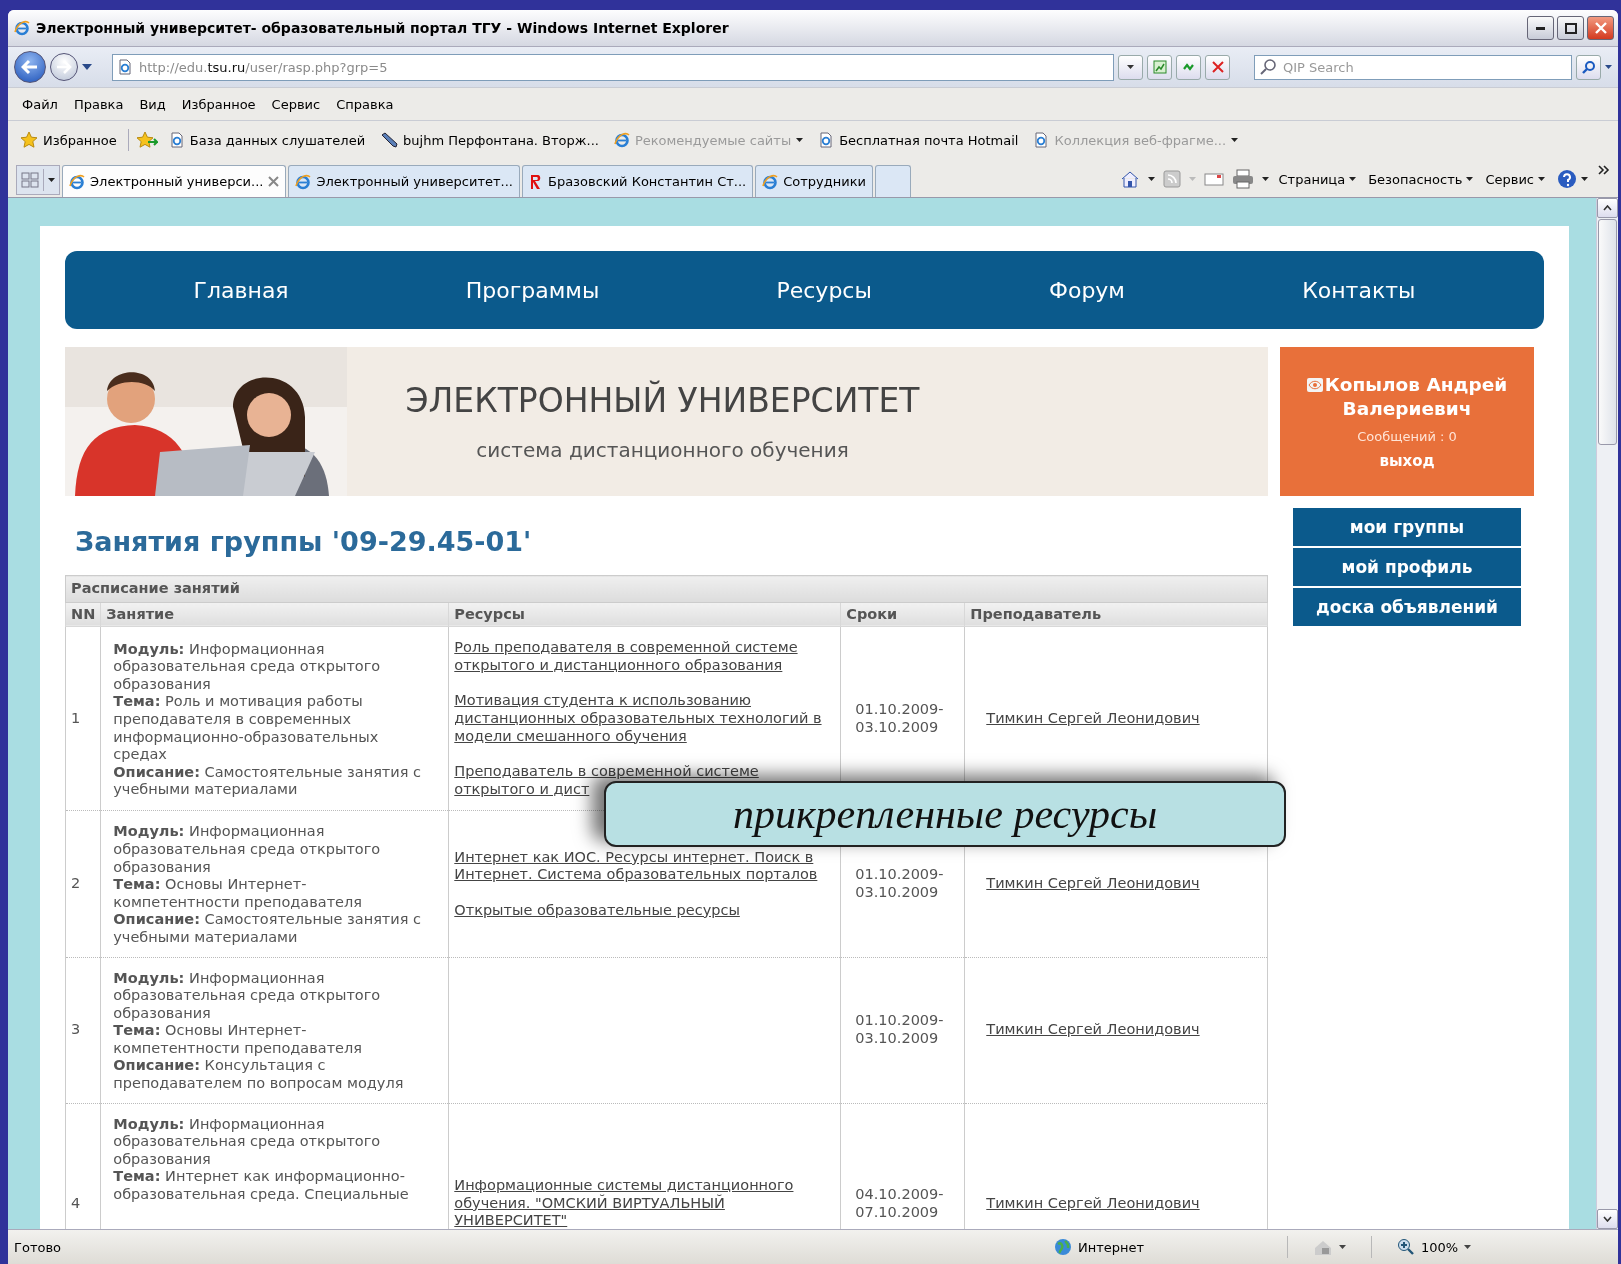  What do you see at coordinates (1407, 567) in the screenshot?
I see `side-link: мой профиль` at bounding box center [1407, 567].